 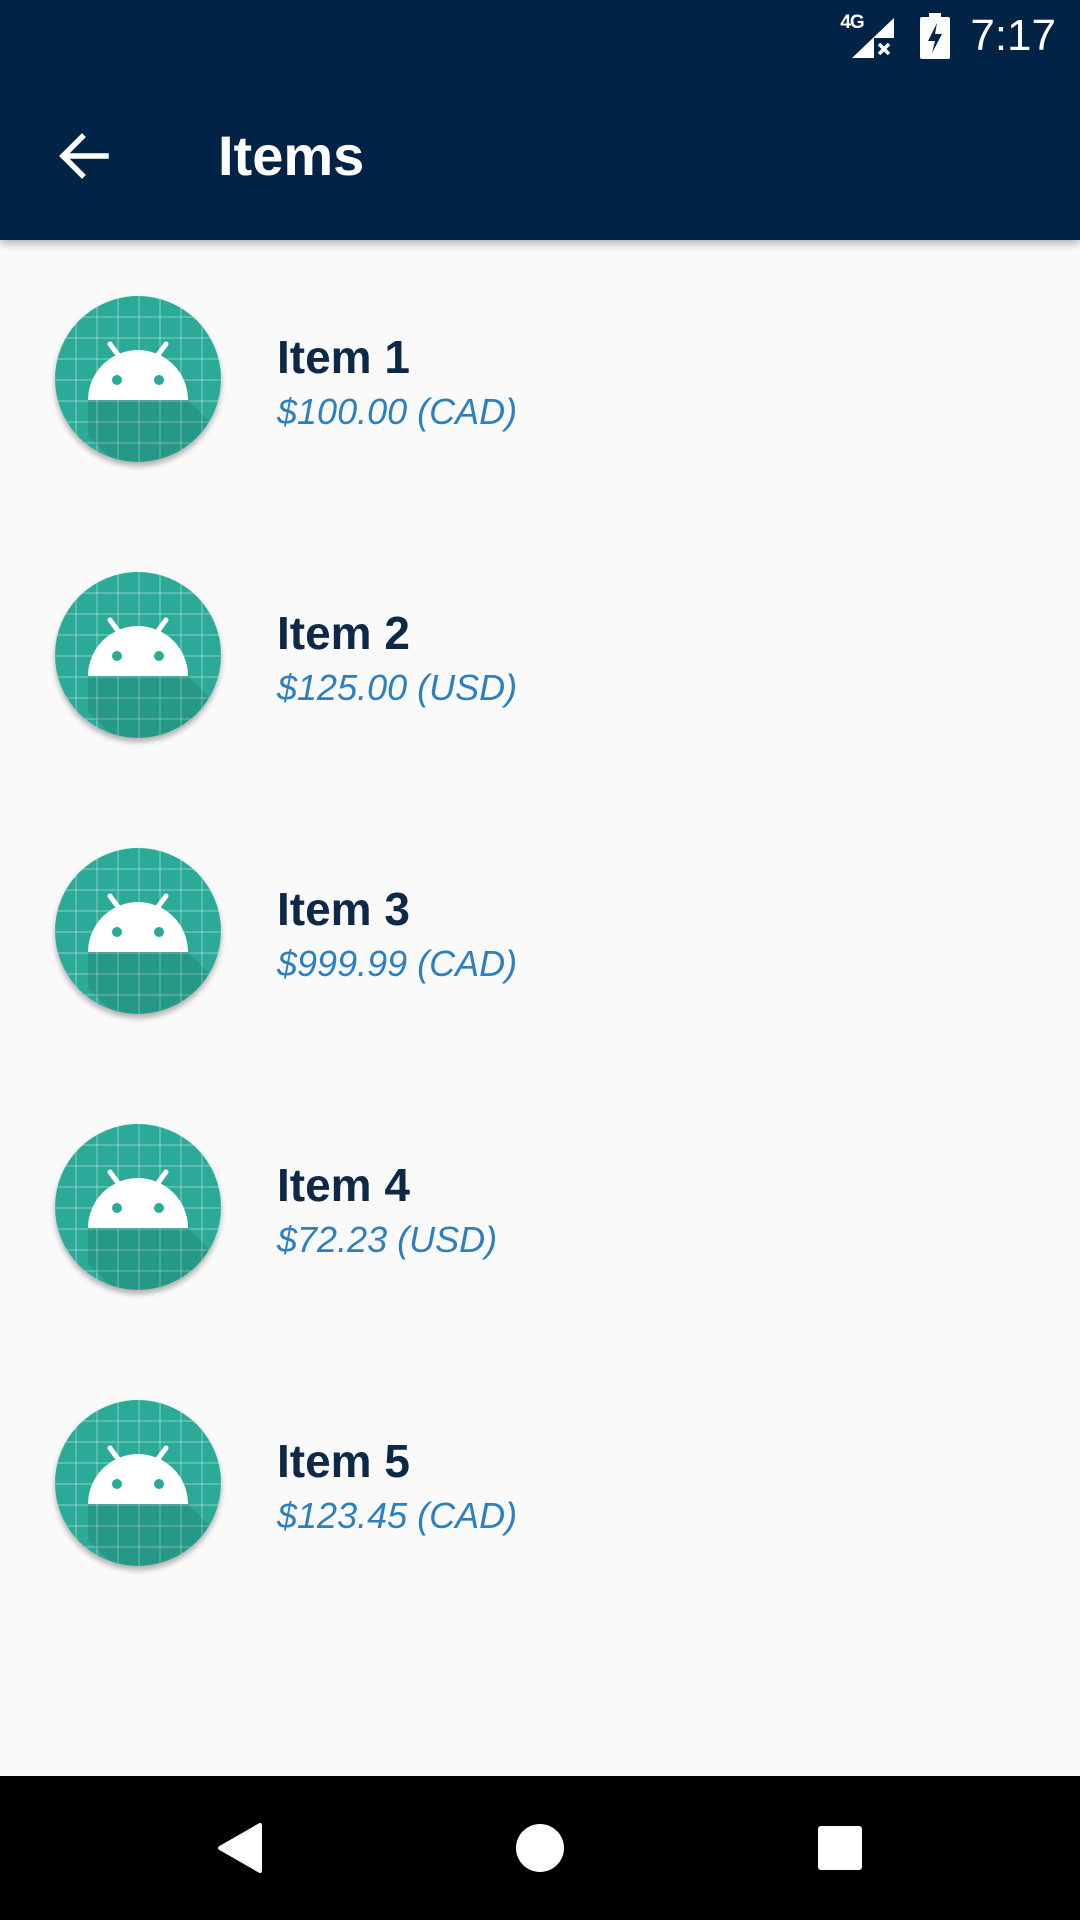 What do you see at coordinates (343, 633) in the screenshot?
I see `item-name: Item 2` at bounding box center [343, 633].